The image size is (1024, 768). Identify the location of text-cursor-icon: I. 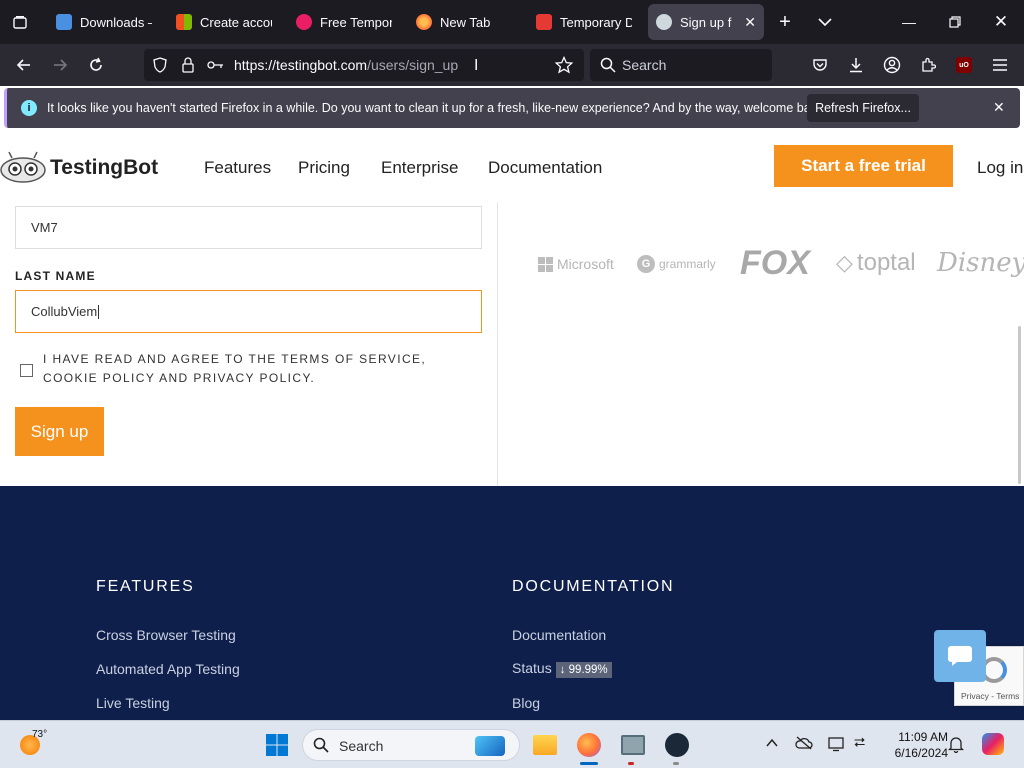
(476, 65).